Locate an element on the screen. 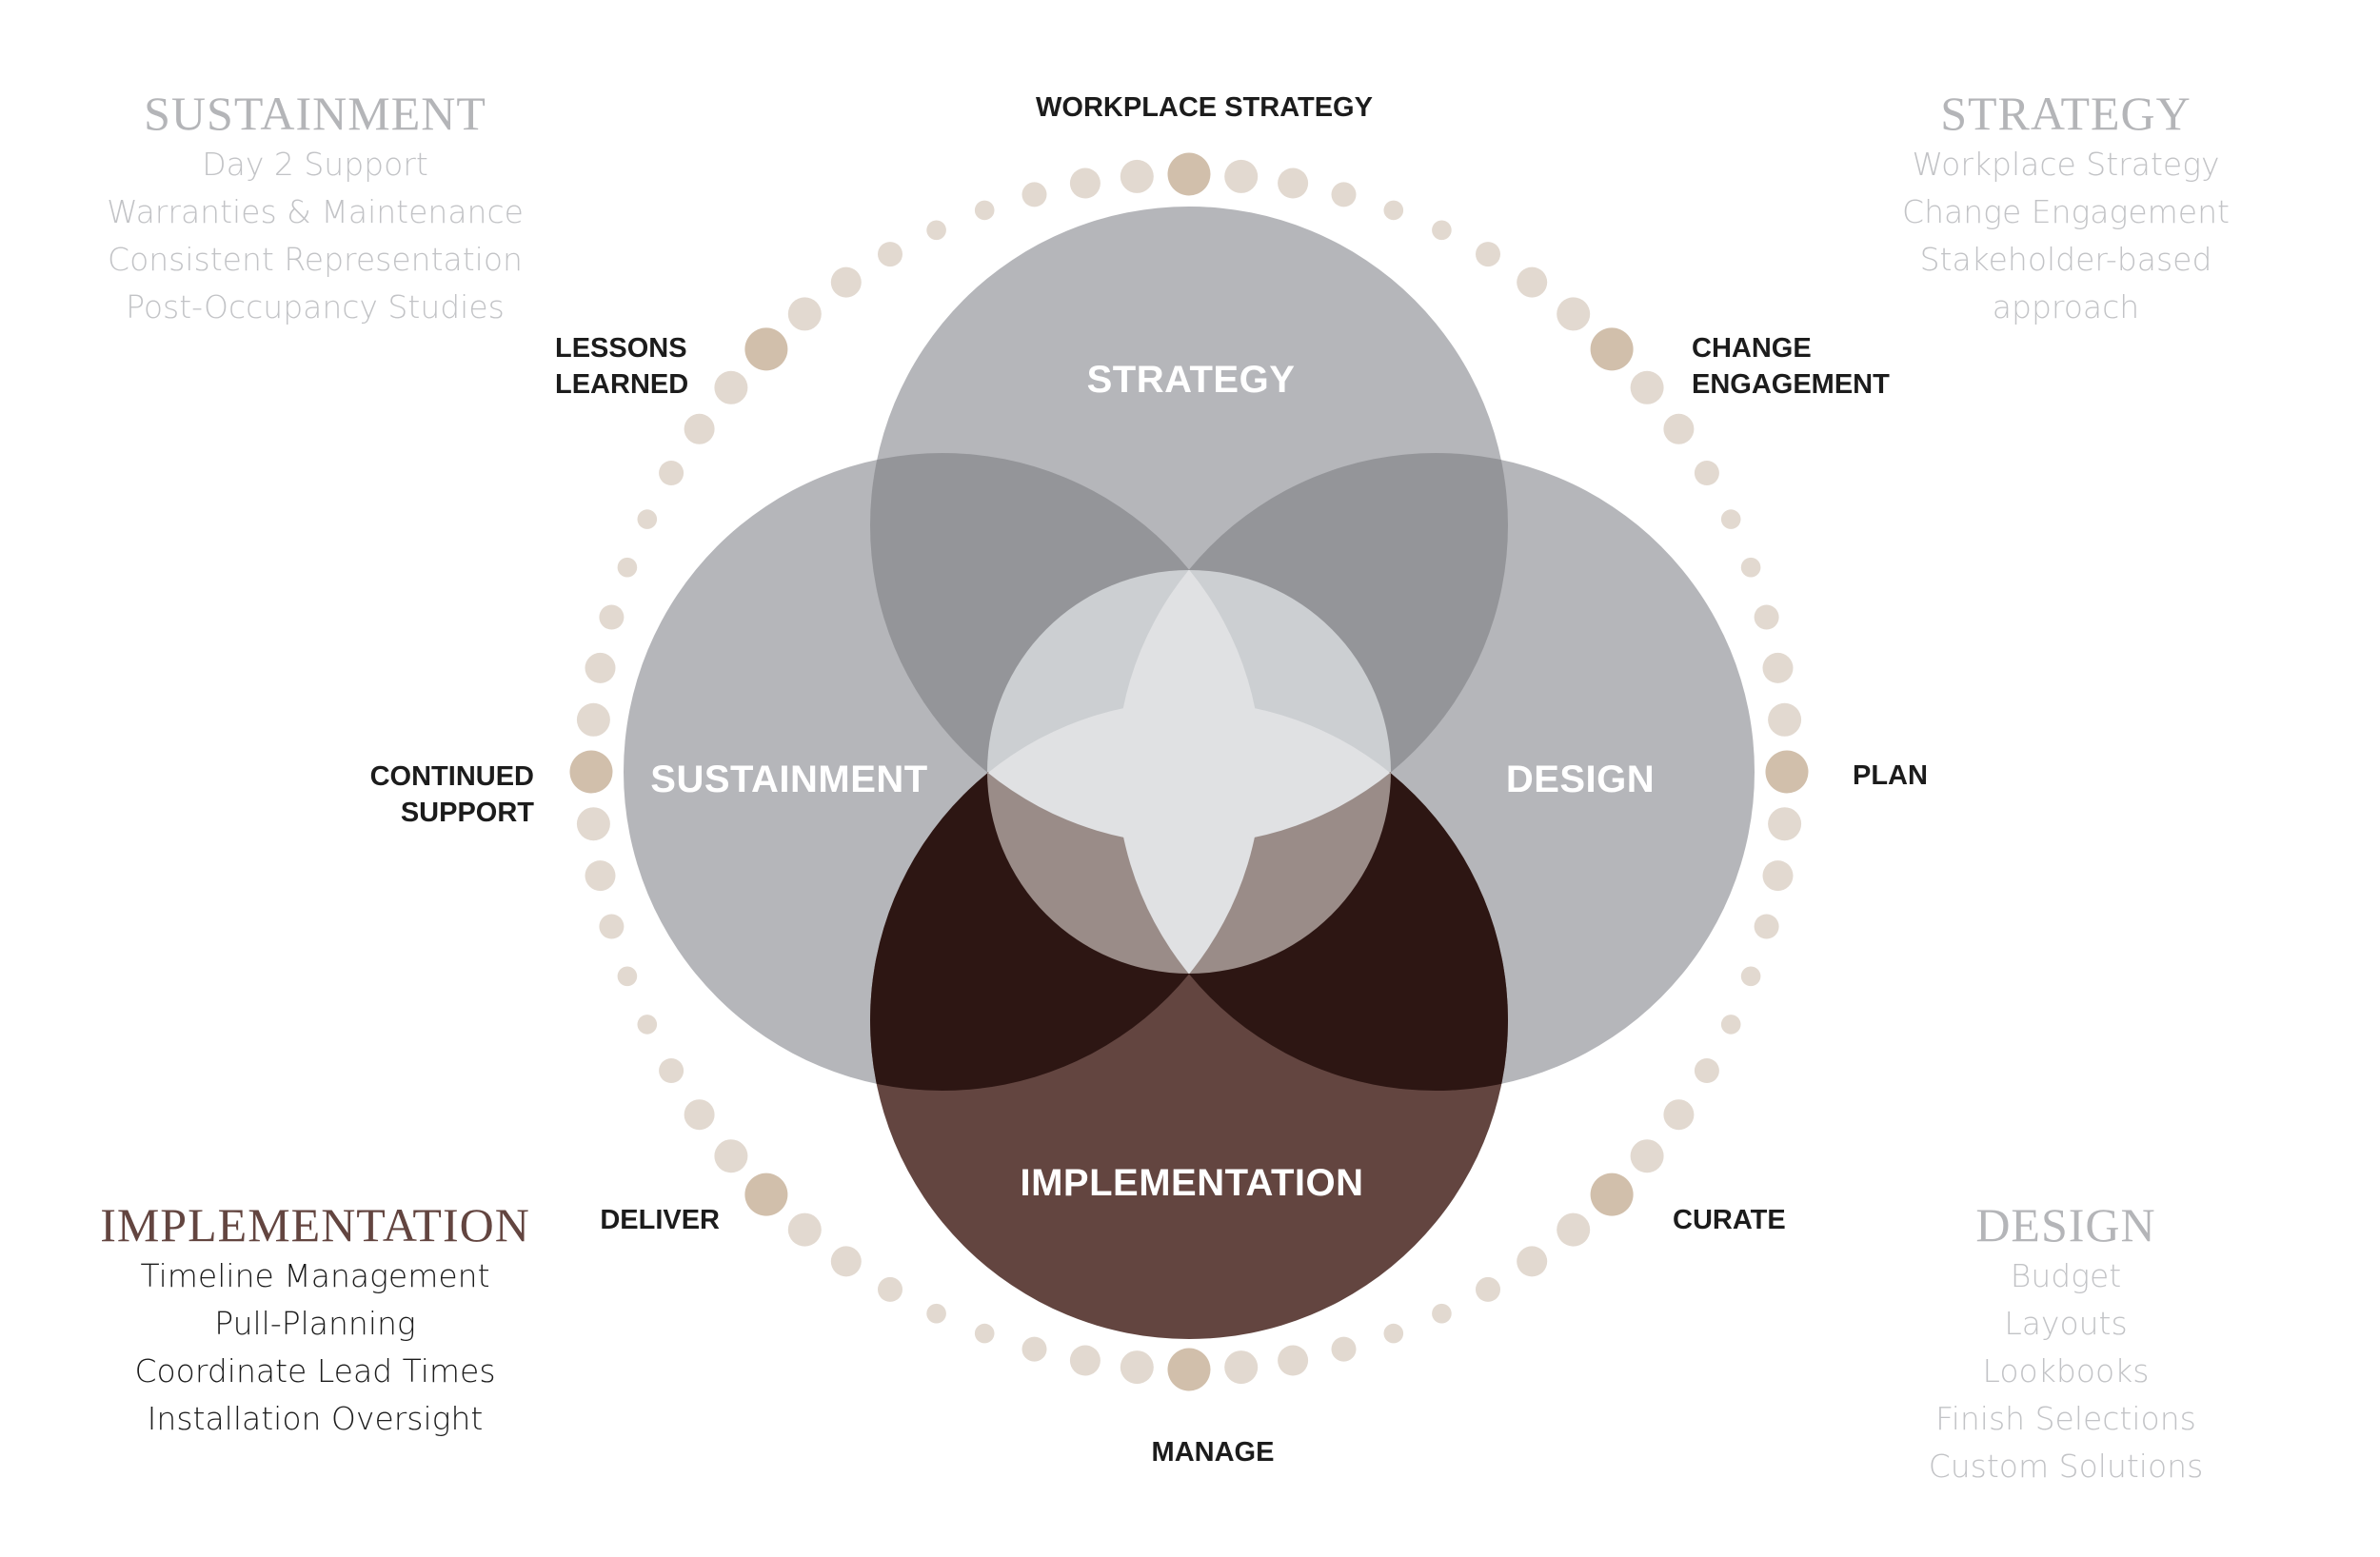 This screenshot has width=2380, height=1557. design-item: Lookbooks is located at coordinates (2066, 1370).